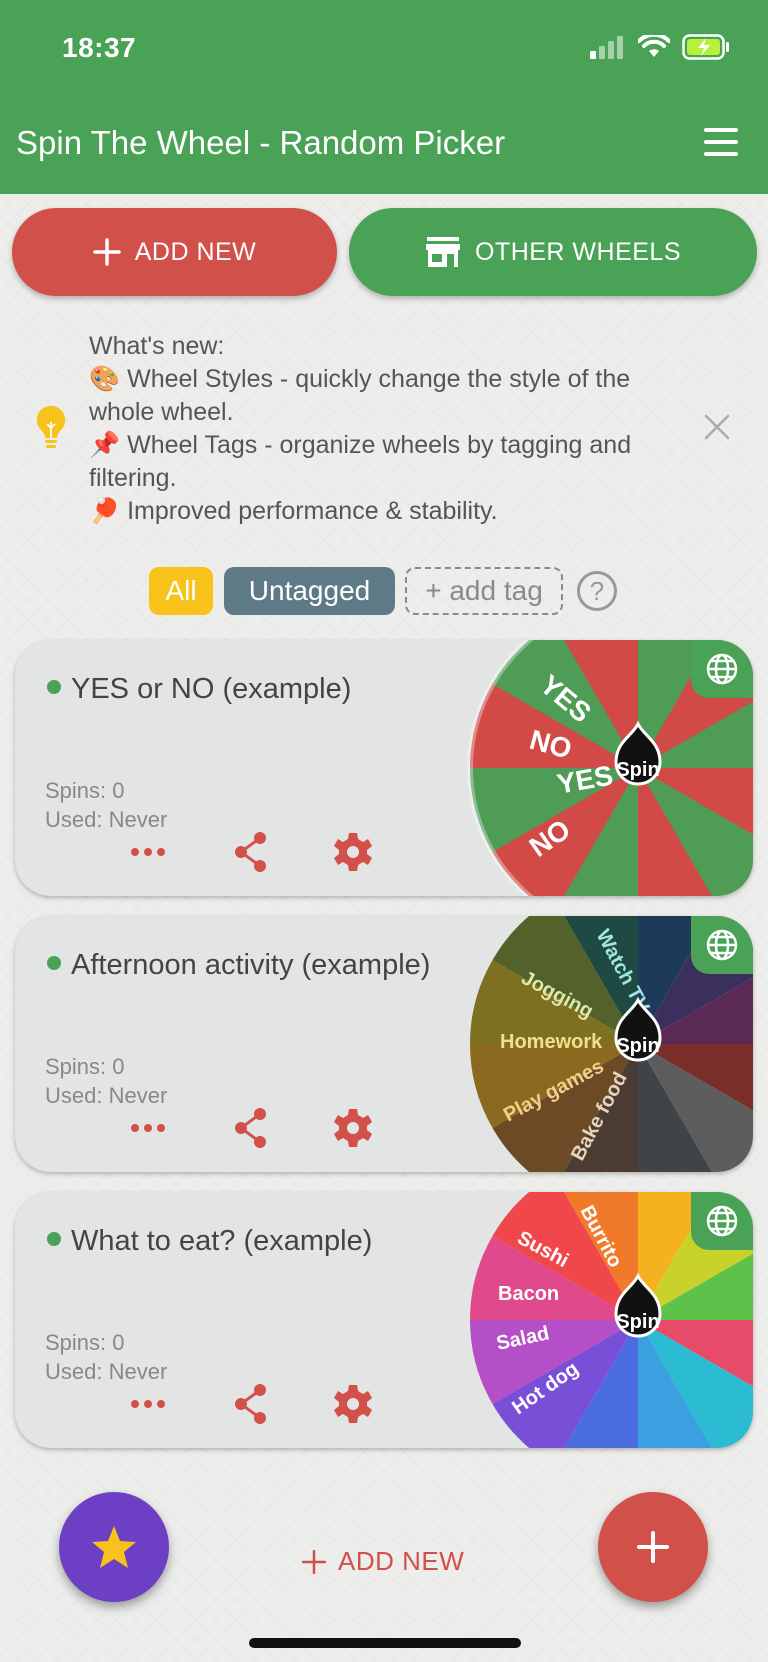 The image size is (768, 1662). I want to click on add-wheel-fab, so click(653, 1547).